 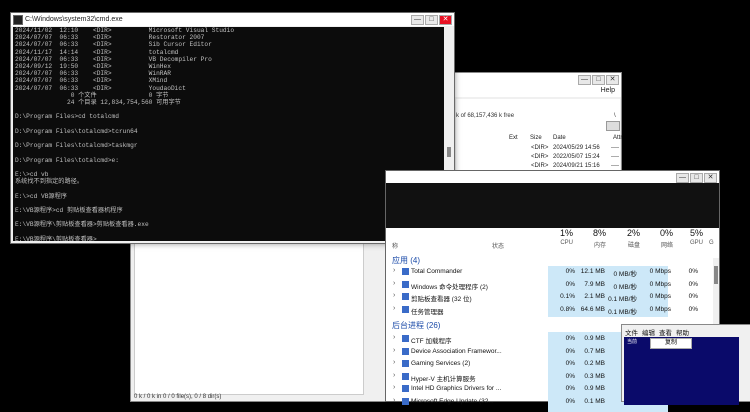 I want to click on cmd-app-icon, so click(x=18, y=20).